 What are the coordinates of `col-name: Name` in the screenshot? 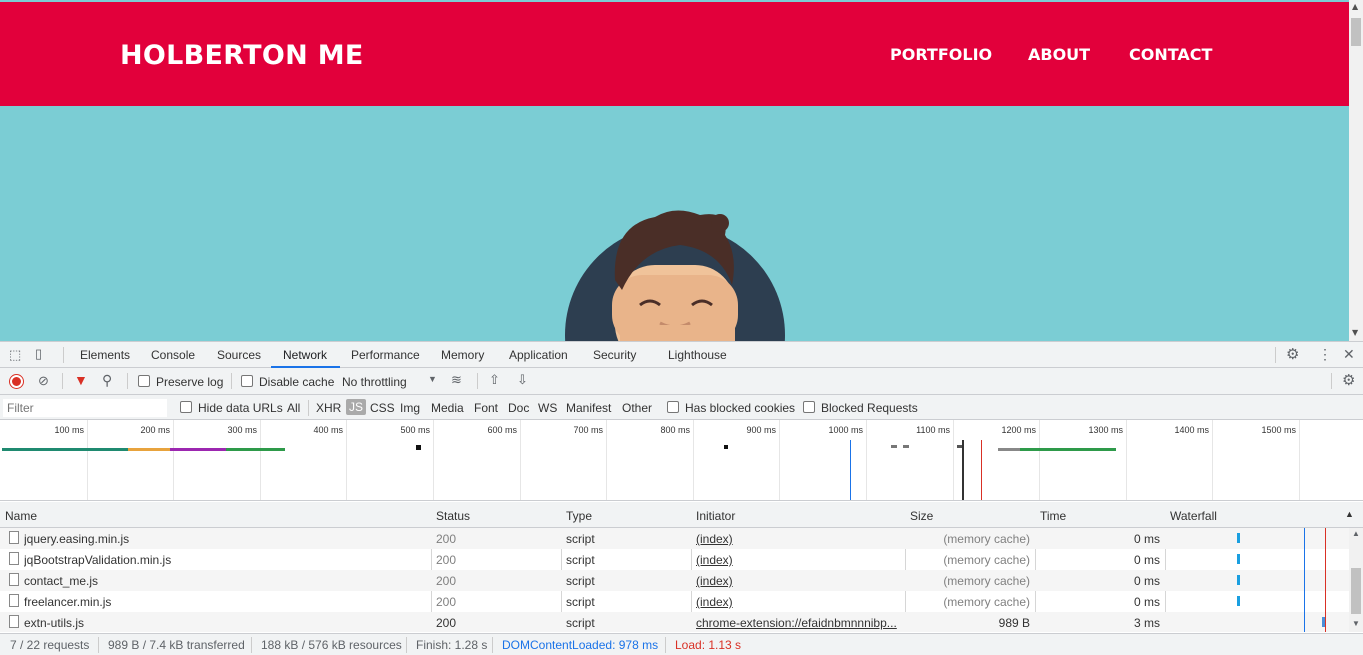 It's located at (21, 516).